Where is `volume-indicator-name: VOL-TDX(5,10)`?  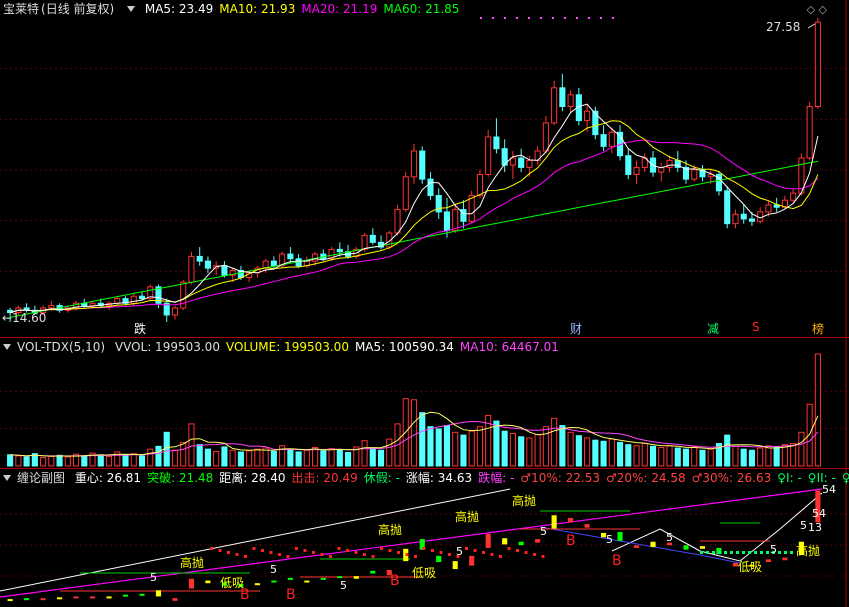
volume-indicator-name: VOL-TDX(5,10) is located at coordinates (61, 347).